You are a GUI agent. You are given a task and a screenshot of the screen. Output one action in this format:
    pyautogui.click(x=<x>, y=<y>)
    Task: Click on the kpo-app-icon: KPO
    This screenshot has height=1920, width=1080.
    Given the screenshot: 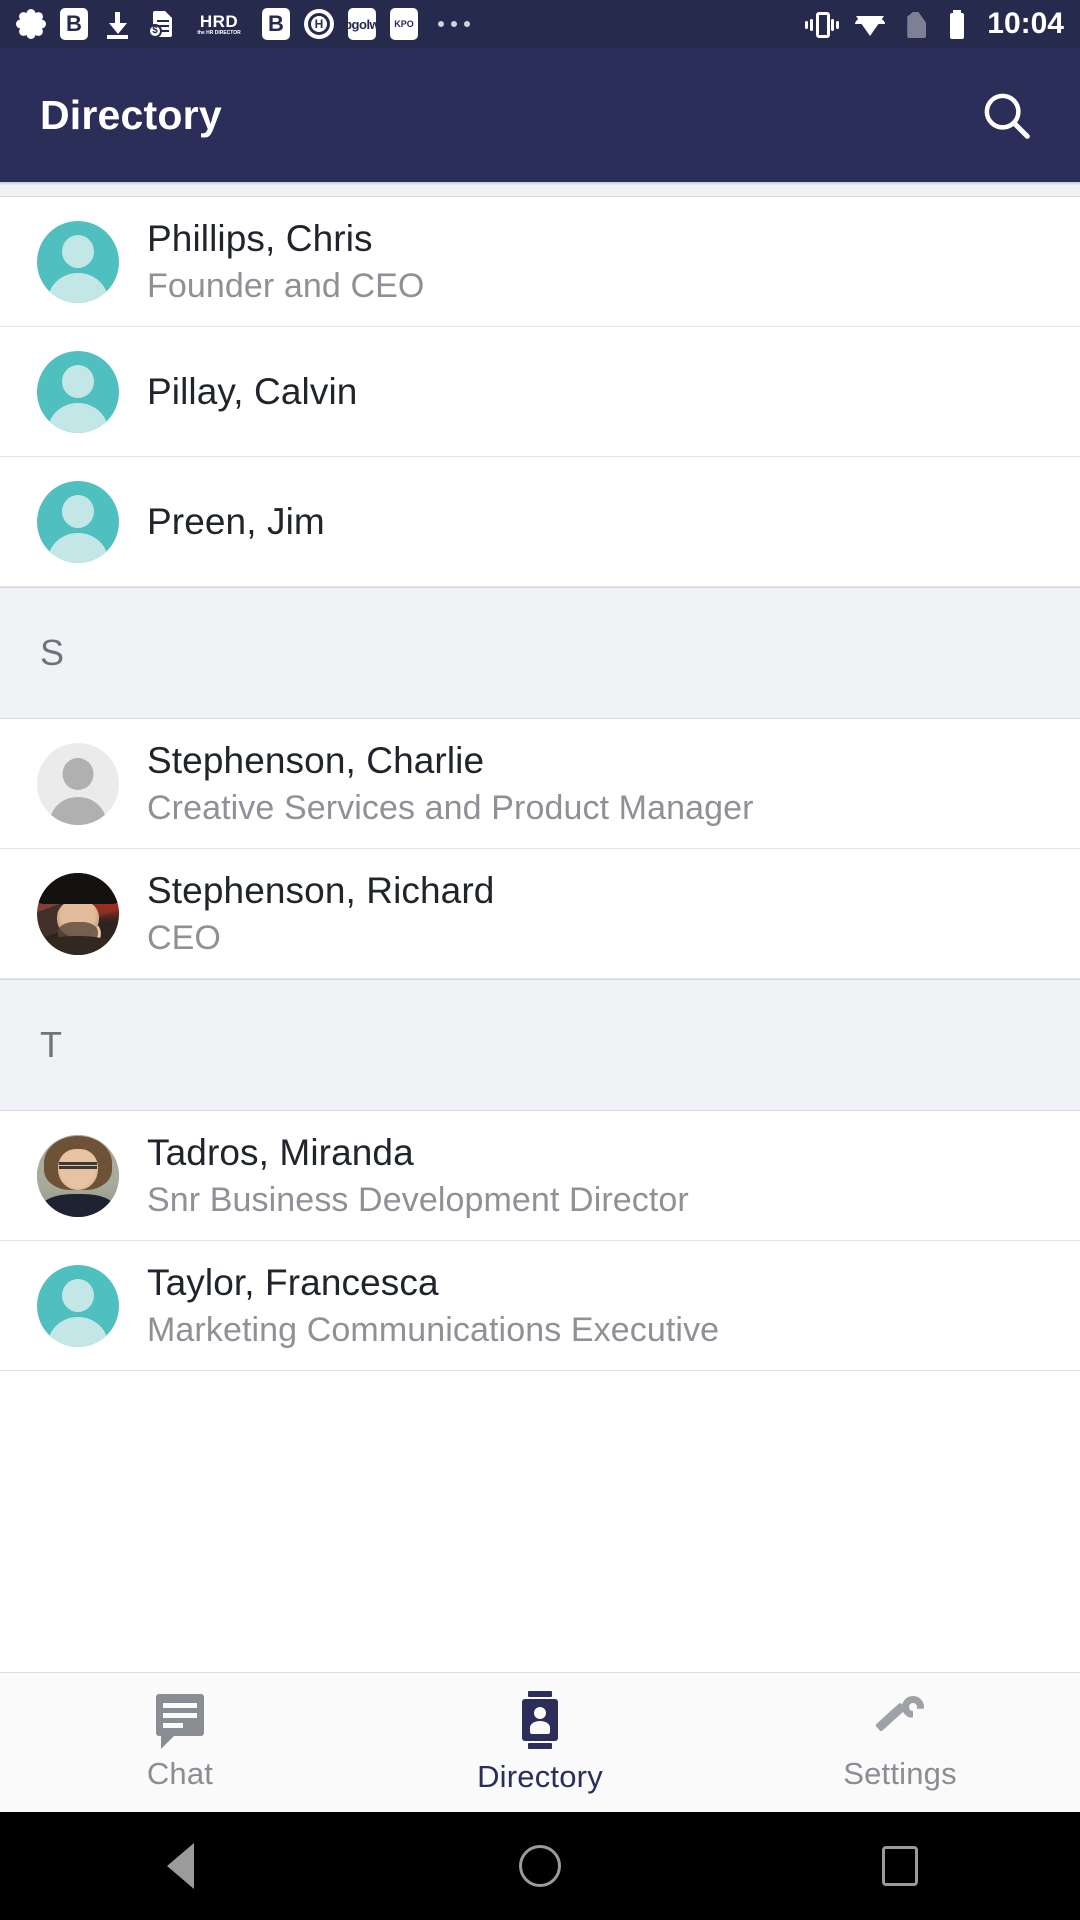 What is the action you would take?
    pyautogui.click(x=404, y=24)
    